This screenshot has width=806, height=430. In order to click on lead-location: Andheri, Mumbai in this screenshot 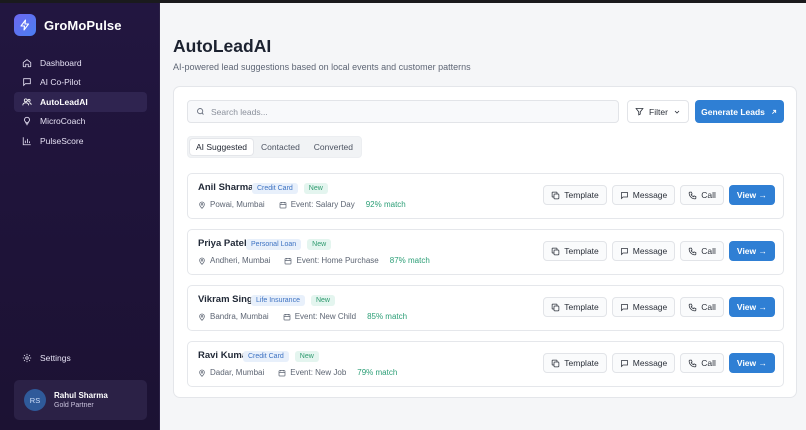, I will do `click(240, 260)`.